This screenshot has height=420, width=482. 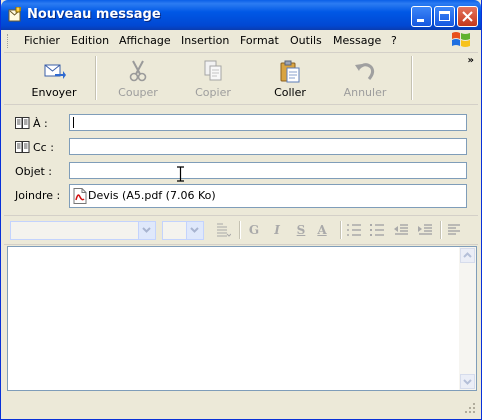 I want to click on cc-field, so click(x=268, y=146).